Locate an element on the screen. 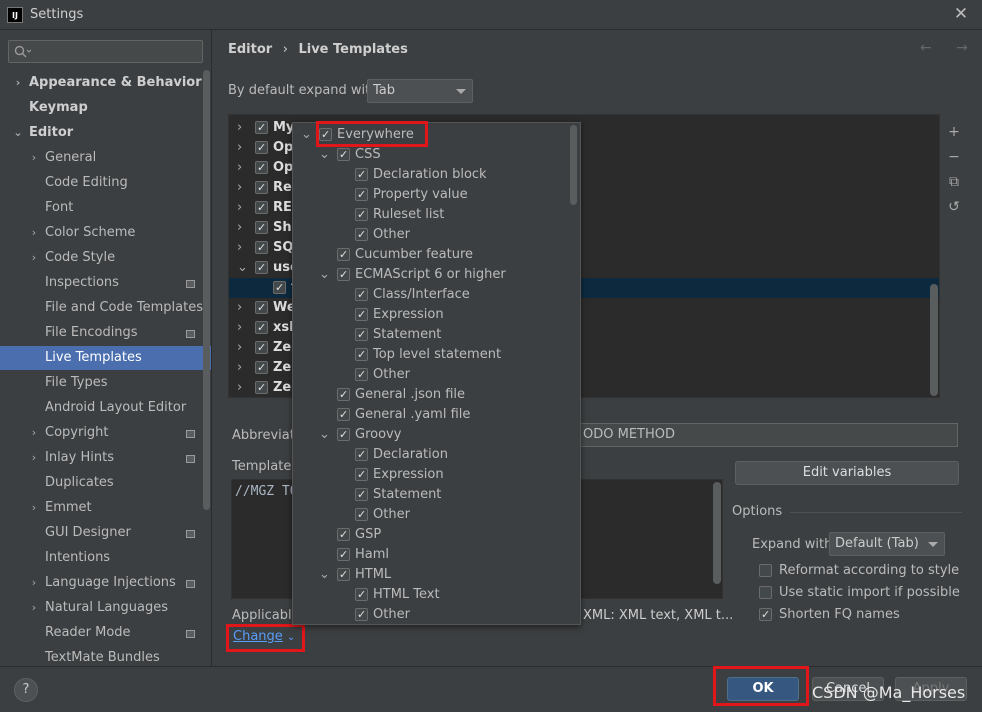 This screenshot has height=712, width=982. context-item-top-level-statement: Top level statement is located at coordinates (430, 355).